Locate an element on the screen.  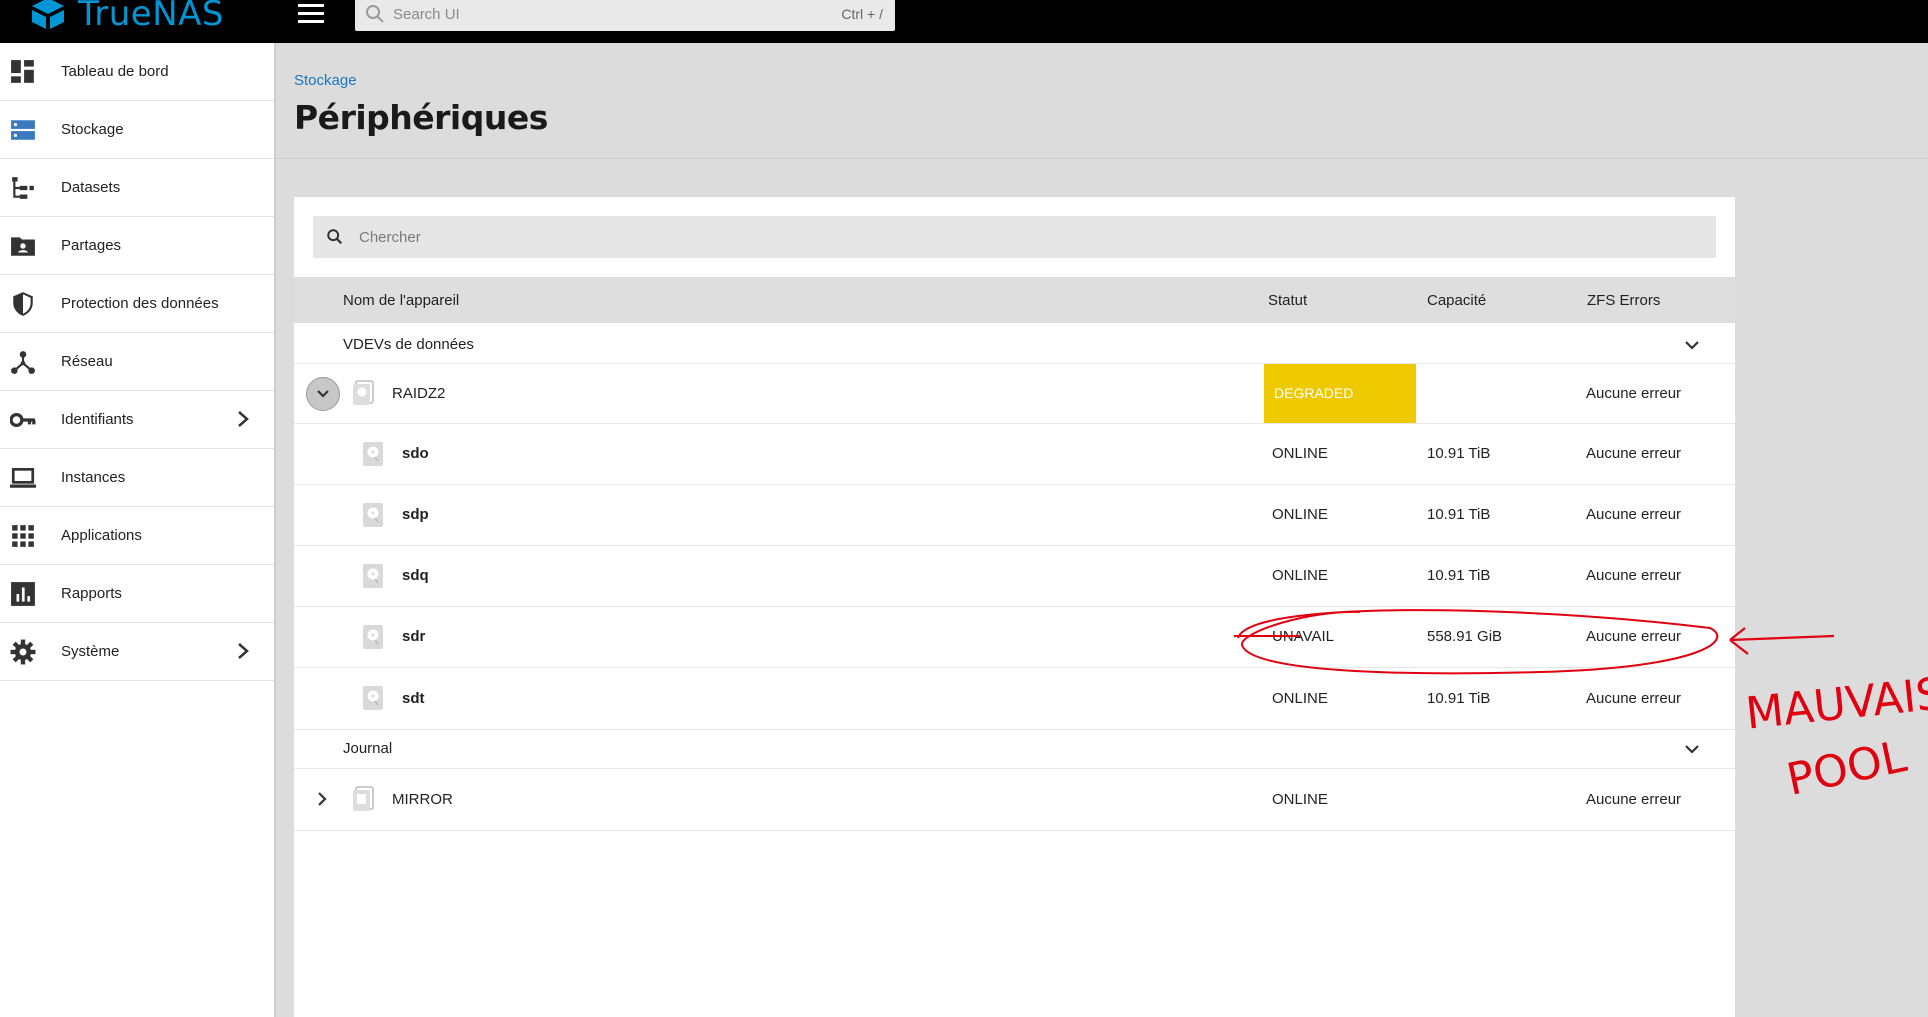
sidebar-item-label: Stockage is located at coordinates (92, 129).